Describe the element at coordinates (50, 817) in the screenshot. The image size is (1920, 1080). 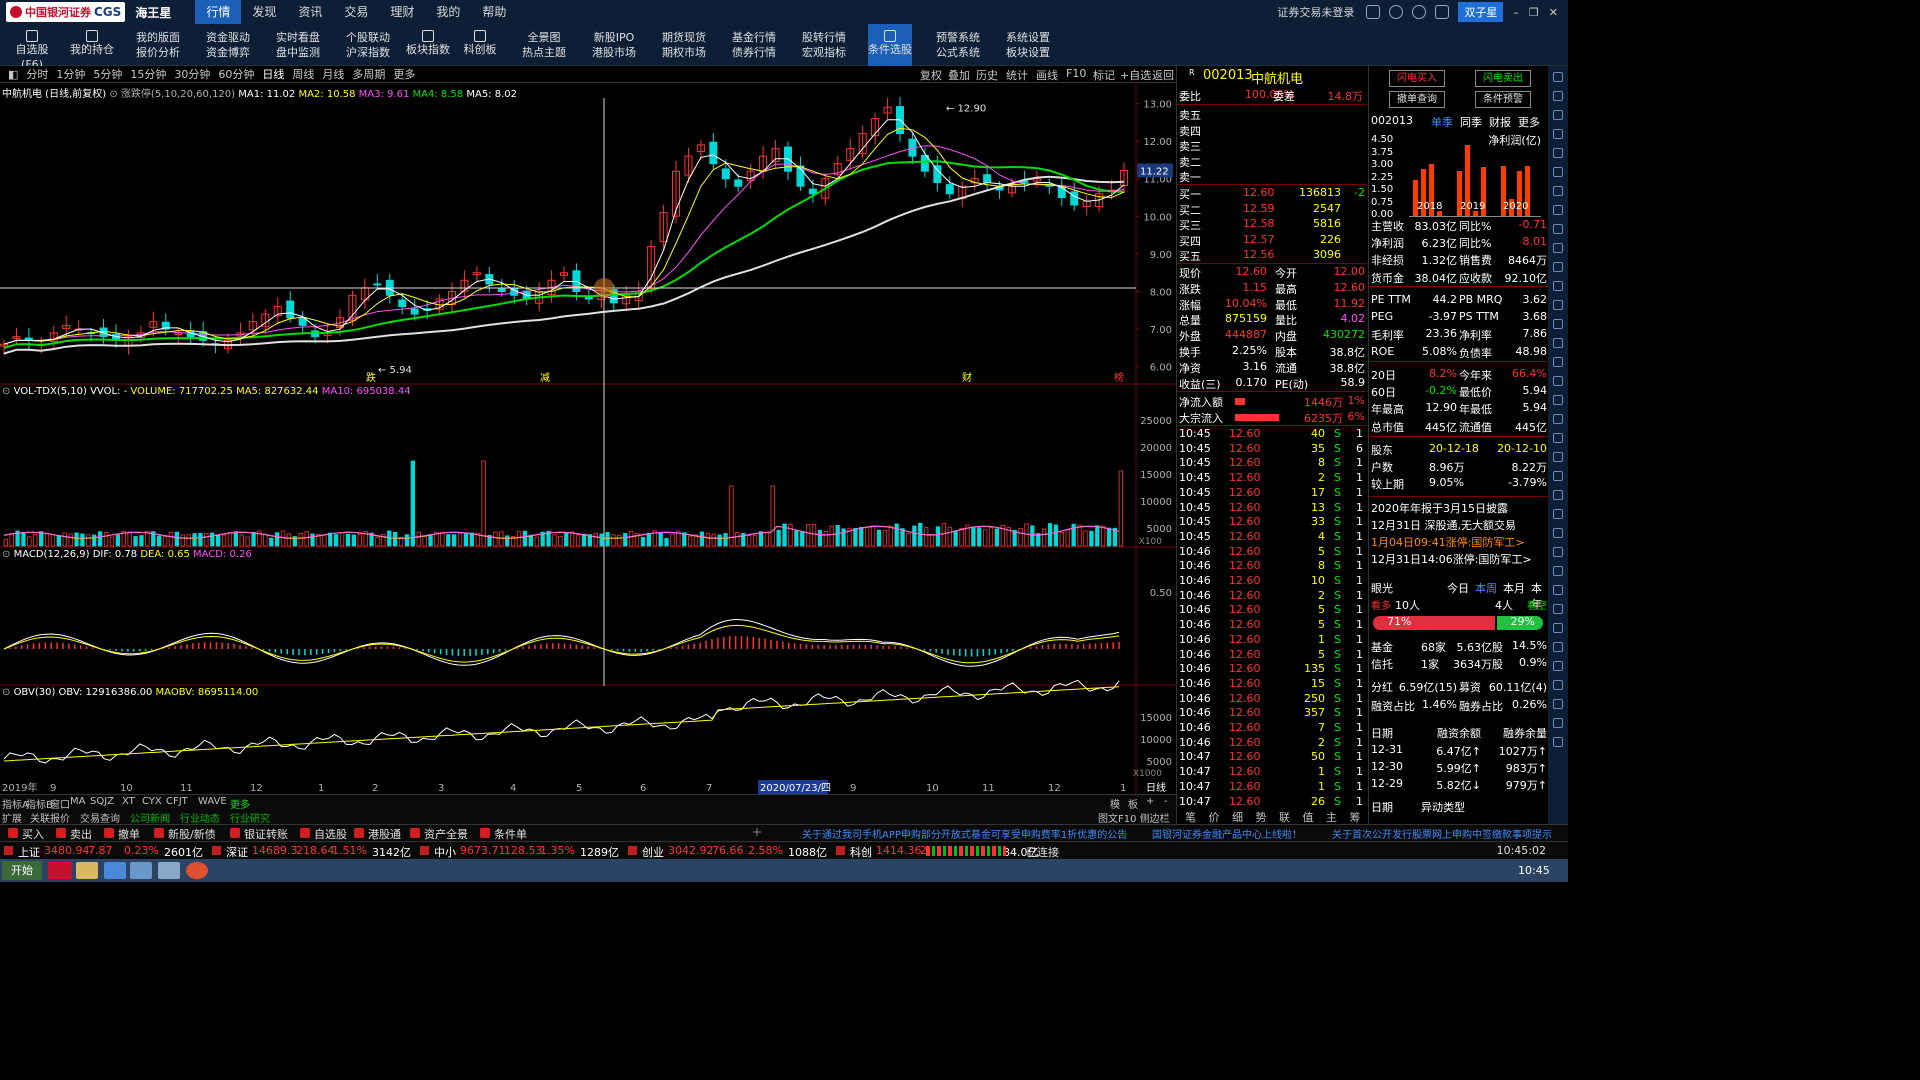
I see `ext-tab-1: 关联报价` at that location.